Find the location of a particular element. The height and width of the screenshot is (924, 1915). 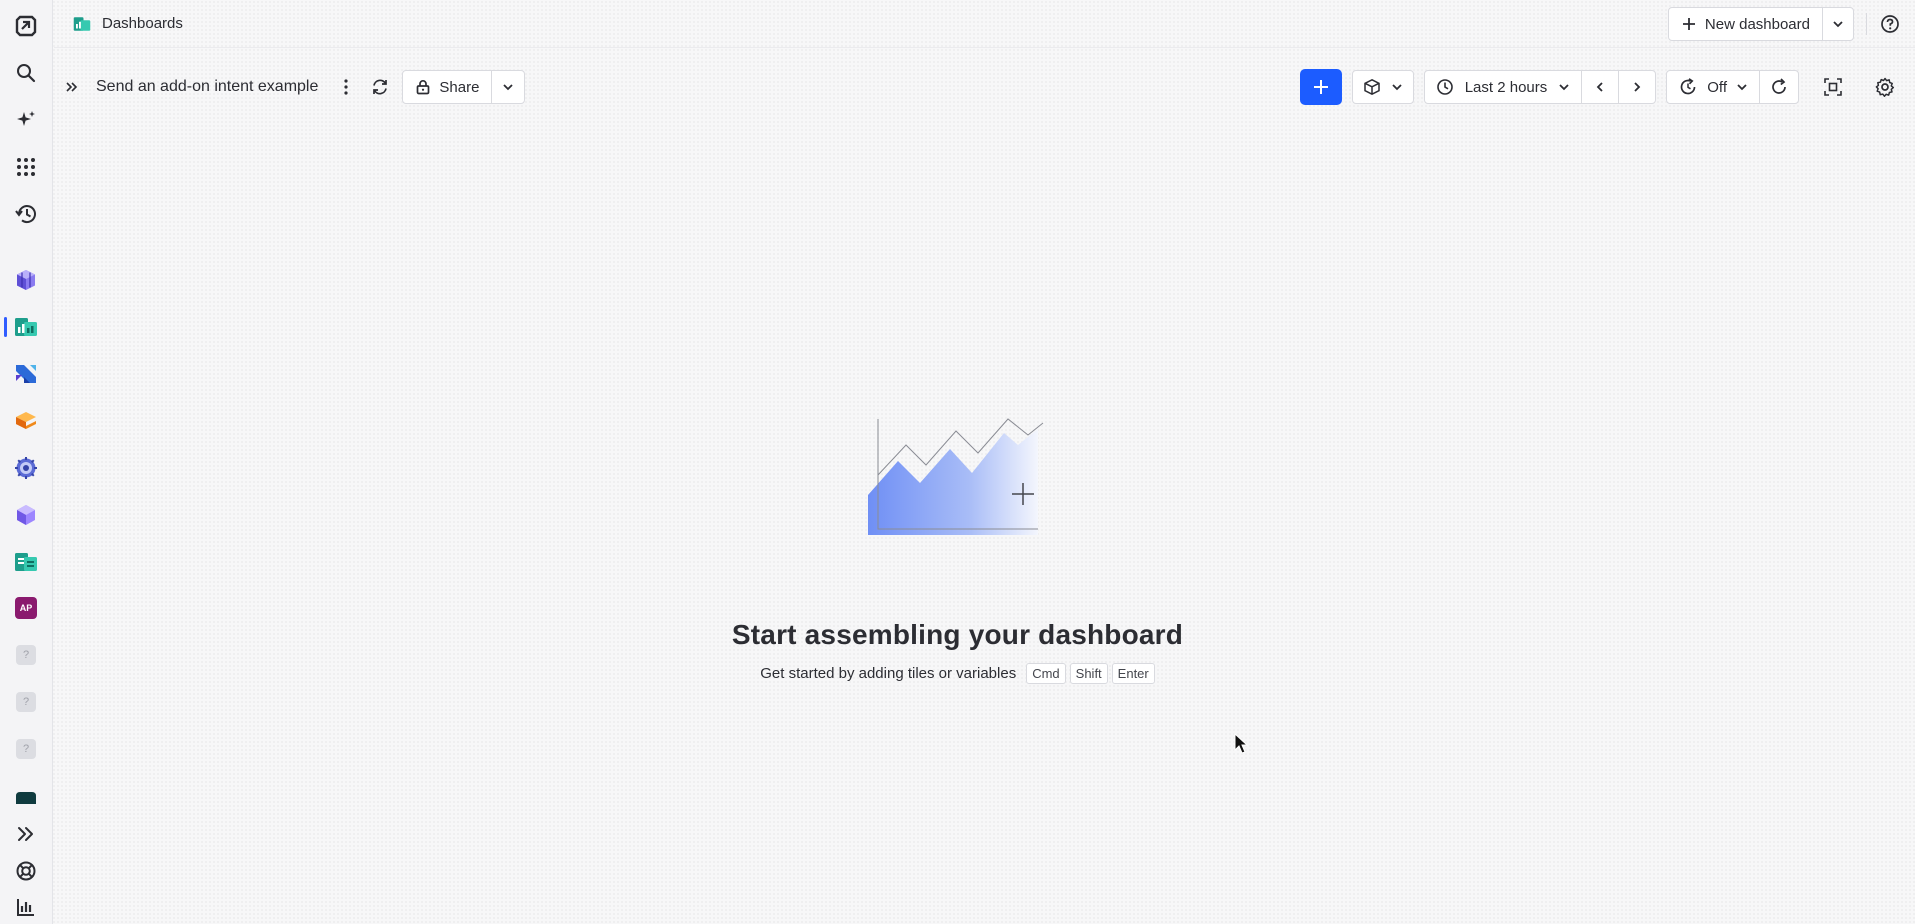

auto-refresh-button: Off is located at coordinates (1713, 87).